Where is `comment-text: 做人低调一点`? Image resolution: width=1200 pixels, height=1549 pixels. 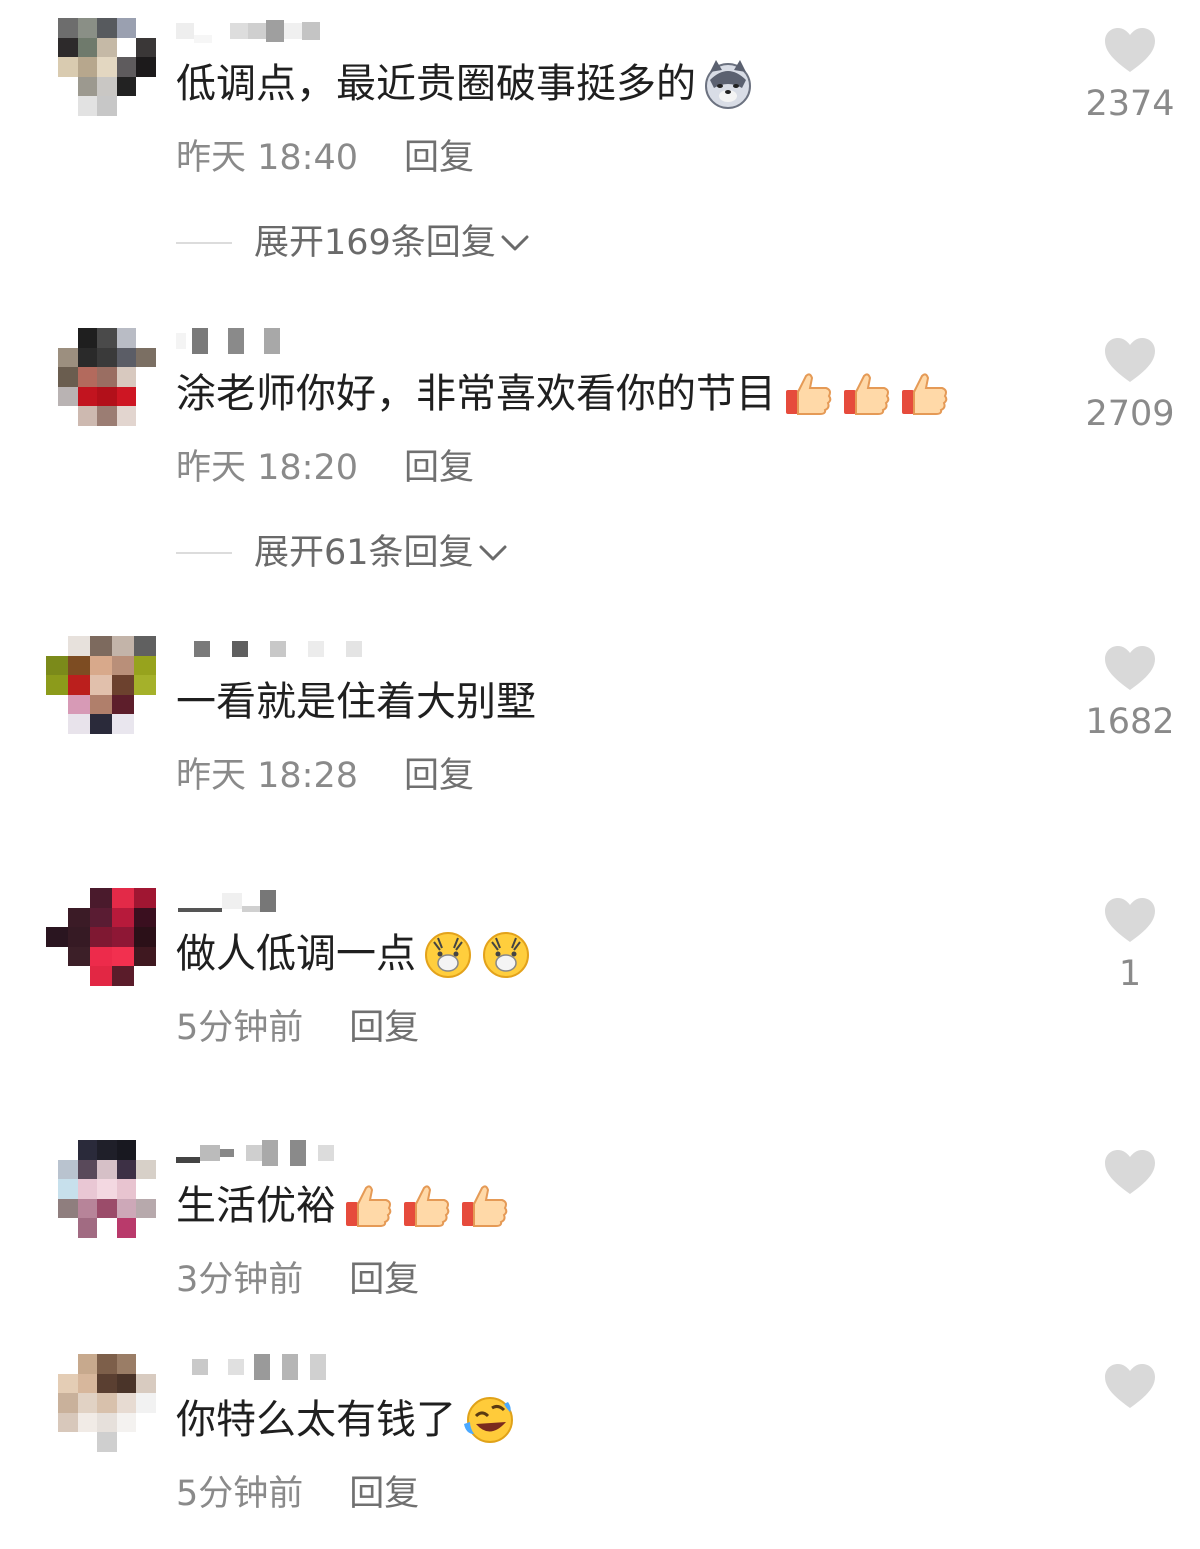 comment-text: 做人低调一点 is located at coordinates (354, 954).